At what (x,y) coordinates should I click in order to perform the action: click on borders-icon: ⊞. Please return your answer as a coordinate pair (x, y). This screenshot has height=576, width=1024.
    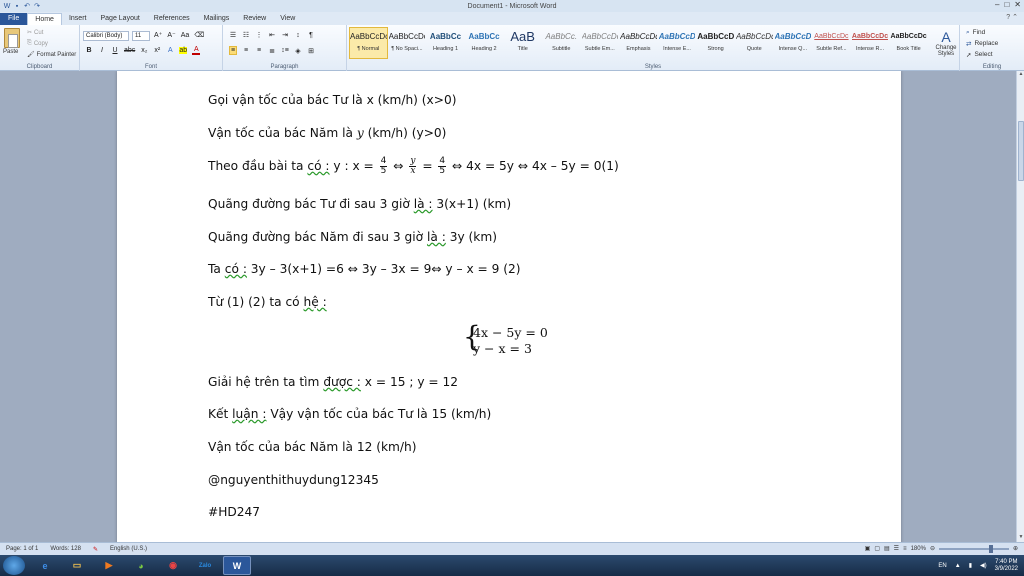
    Looking at the image, I should click on (311, 51).